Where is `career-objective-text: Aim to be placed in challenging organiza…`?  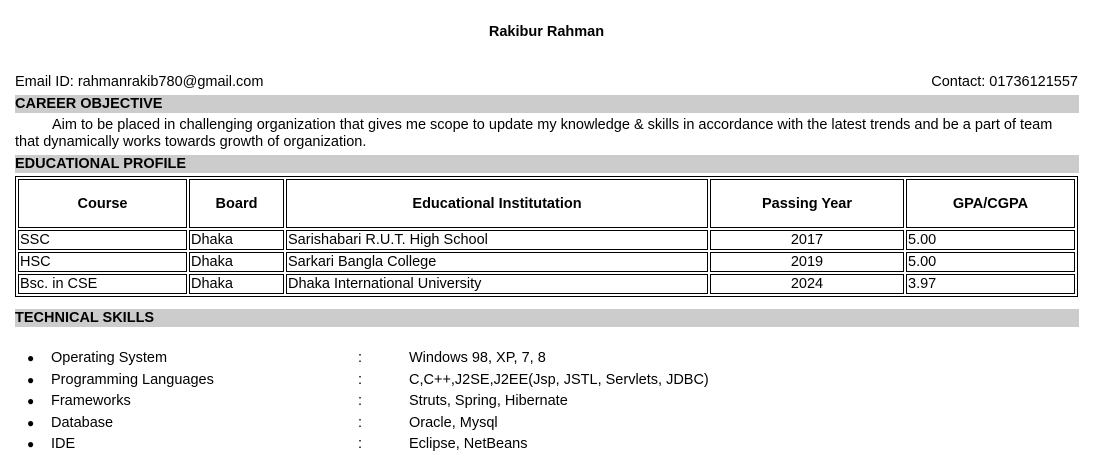 career-objective-text: Aim to be placed in challenging organiza… is located at coordinates (534, 133).